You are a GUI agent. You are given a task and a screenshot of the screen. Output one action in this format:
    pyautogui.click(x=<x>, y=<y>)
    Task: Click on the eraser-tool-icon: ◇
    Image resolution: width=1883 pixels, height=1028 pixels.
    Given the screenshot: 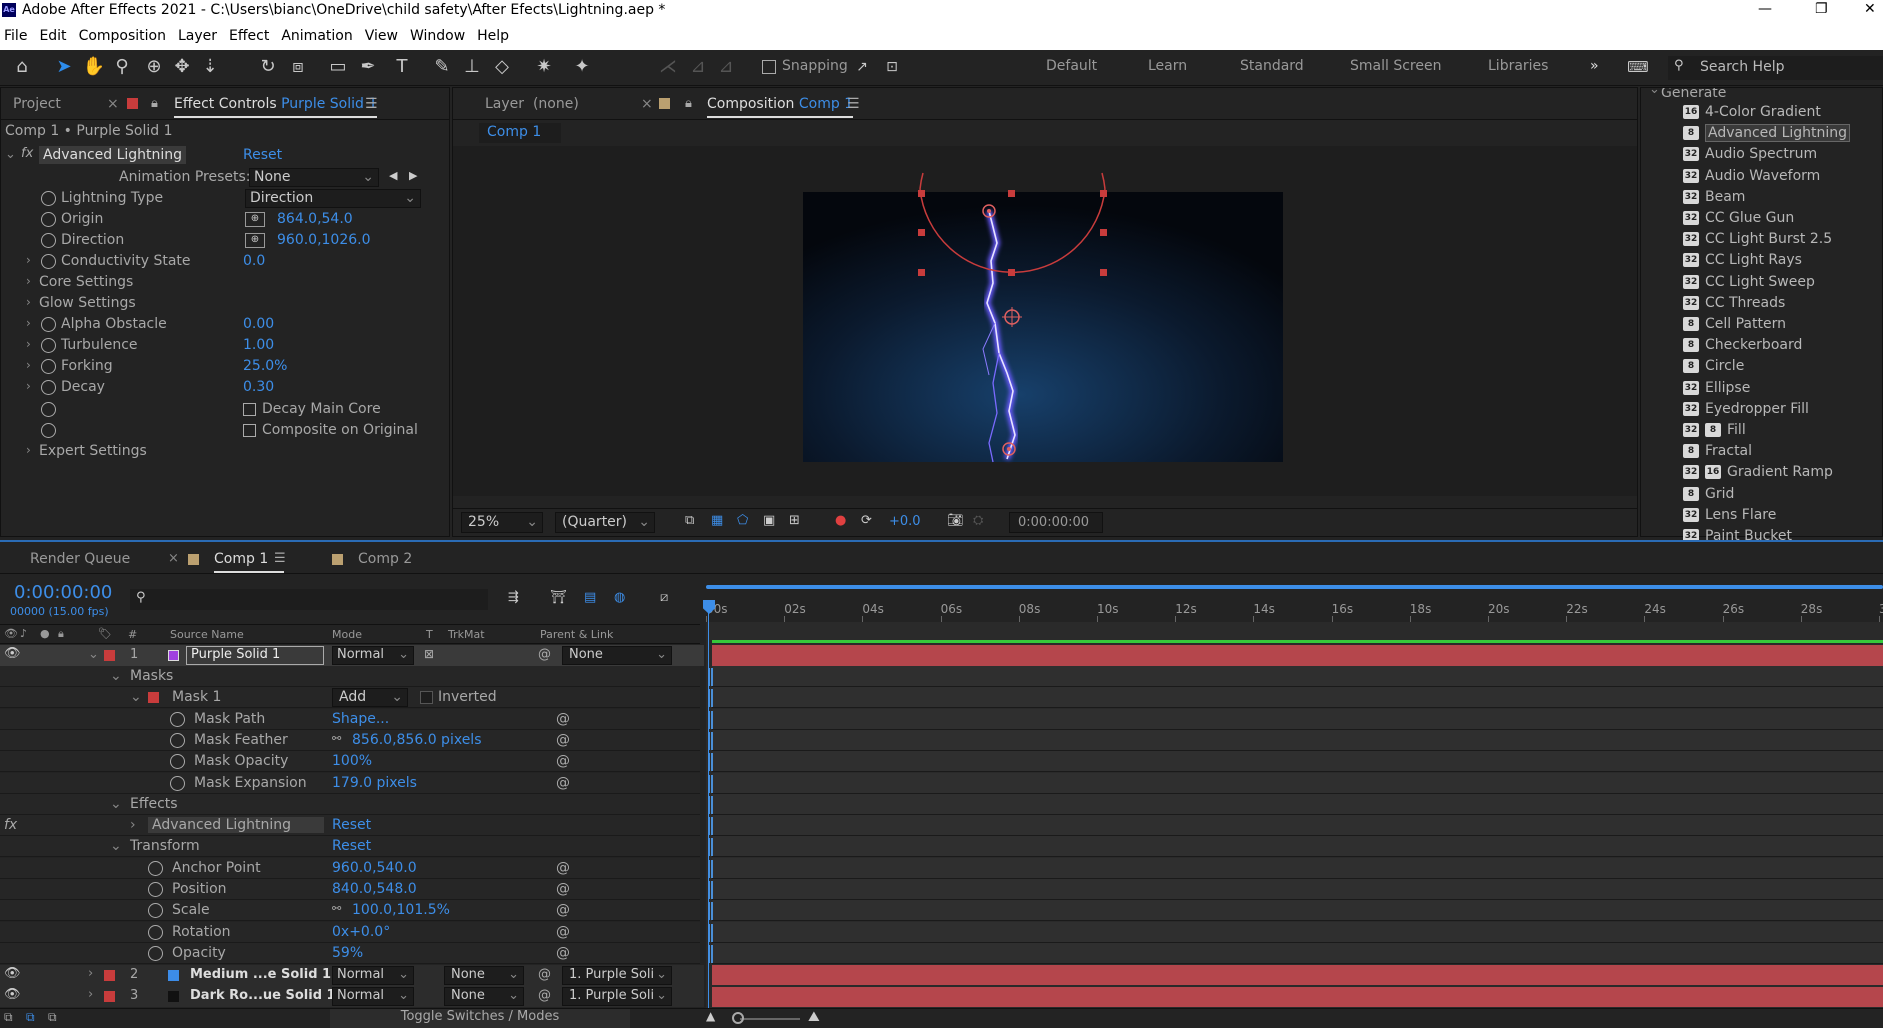 What is the action you would take?
    pyautogui.click(x=502, y=67)
    